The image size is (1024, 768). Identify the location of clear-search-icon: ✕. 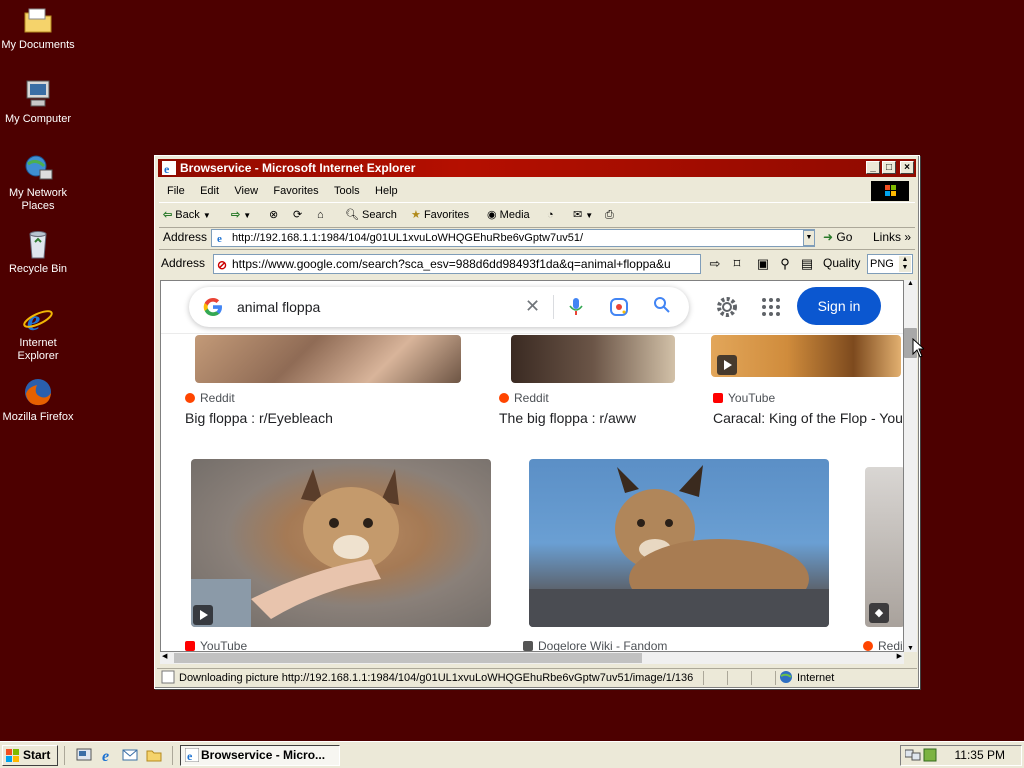
(532, 306).